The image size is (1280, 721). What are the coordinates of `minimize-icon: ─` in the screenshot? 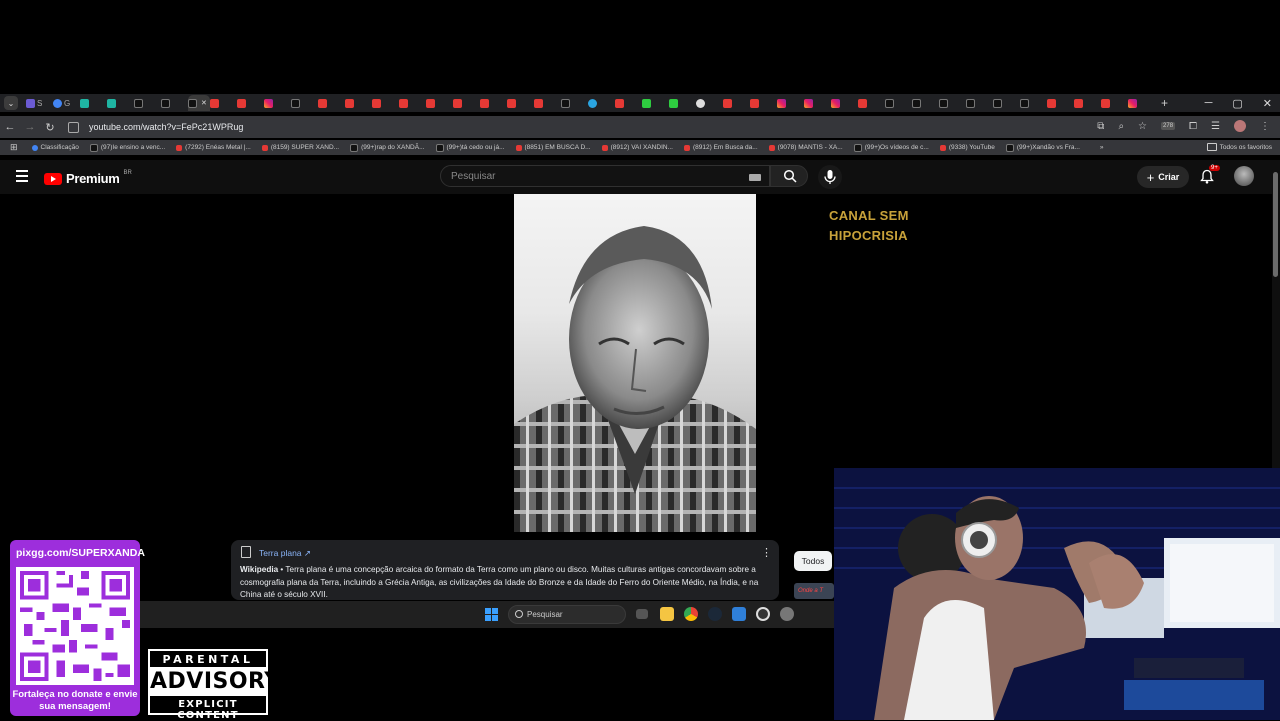 It's located at (1209, 103).